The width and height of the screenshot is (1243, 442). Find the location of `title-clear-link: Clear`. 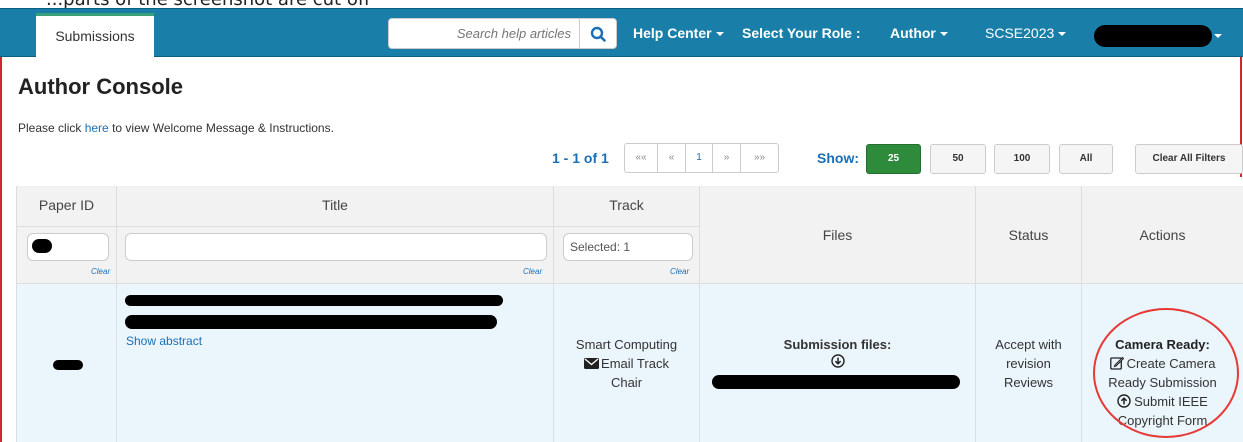

title-clear-link: Clear is located at coordinates (532, 271).